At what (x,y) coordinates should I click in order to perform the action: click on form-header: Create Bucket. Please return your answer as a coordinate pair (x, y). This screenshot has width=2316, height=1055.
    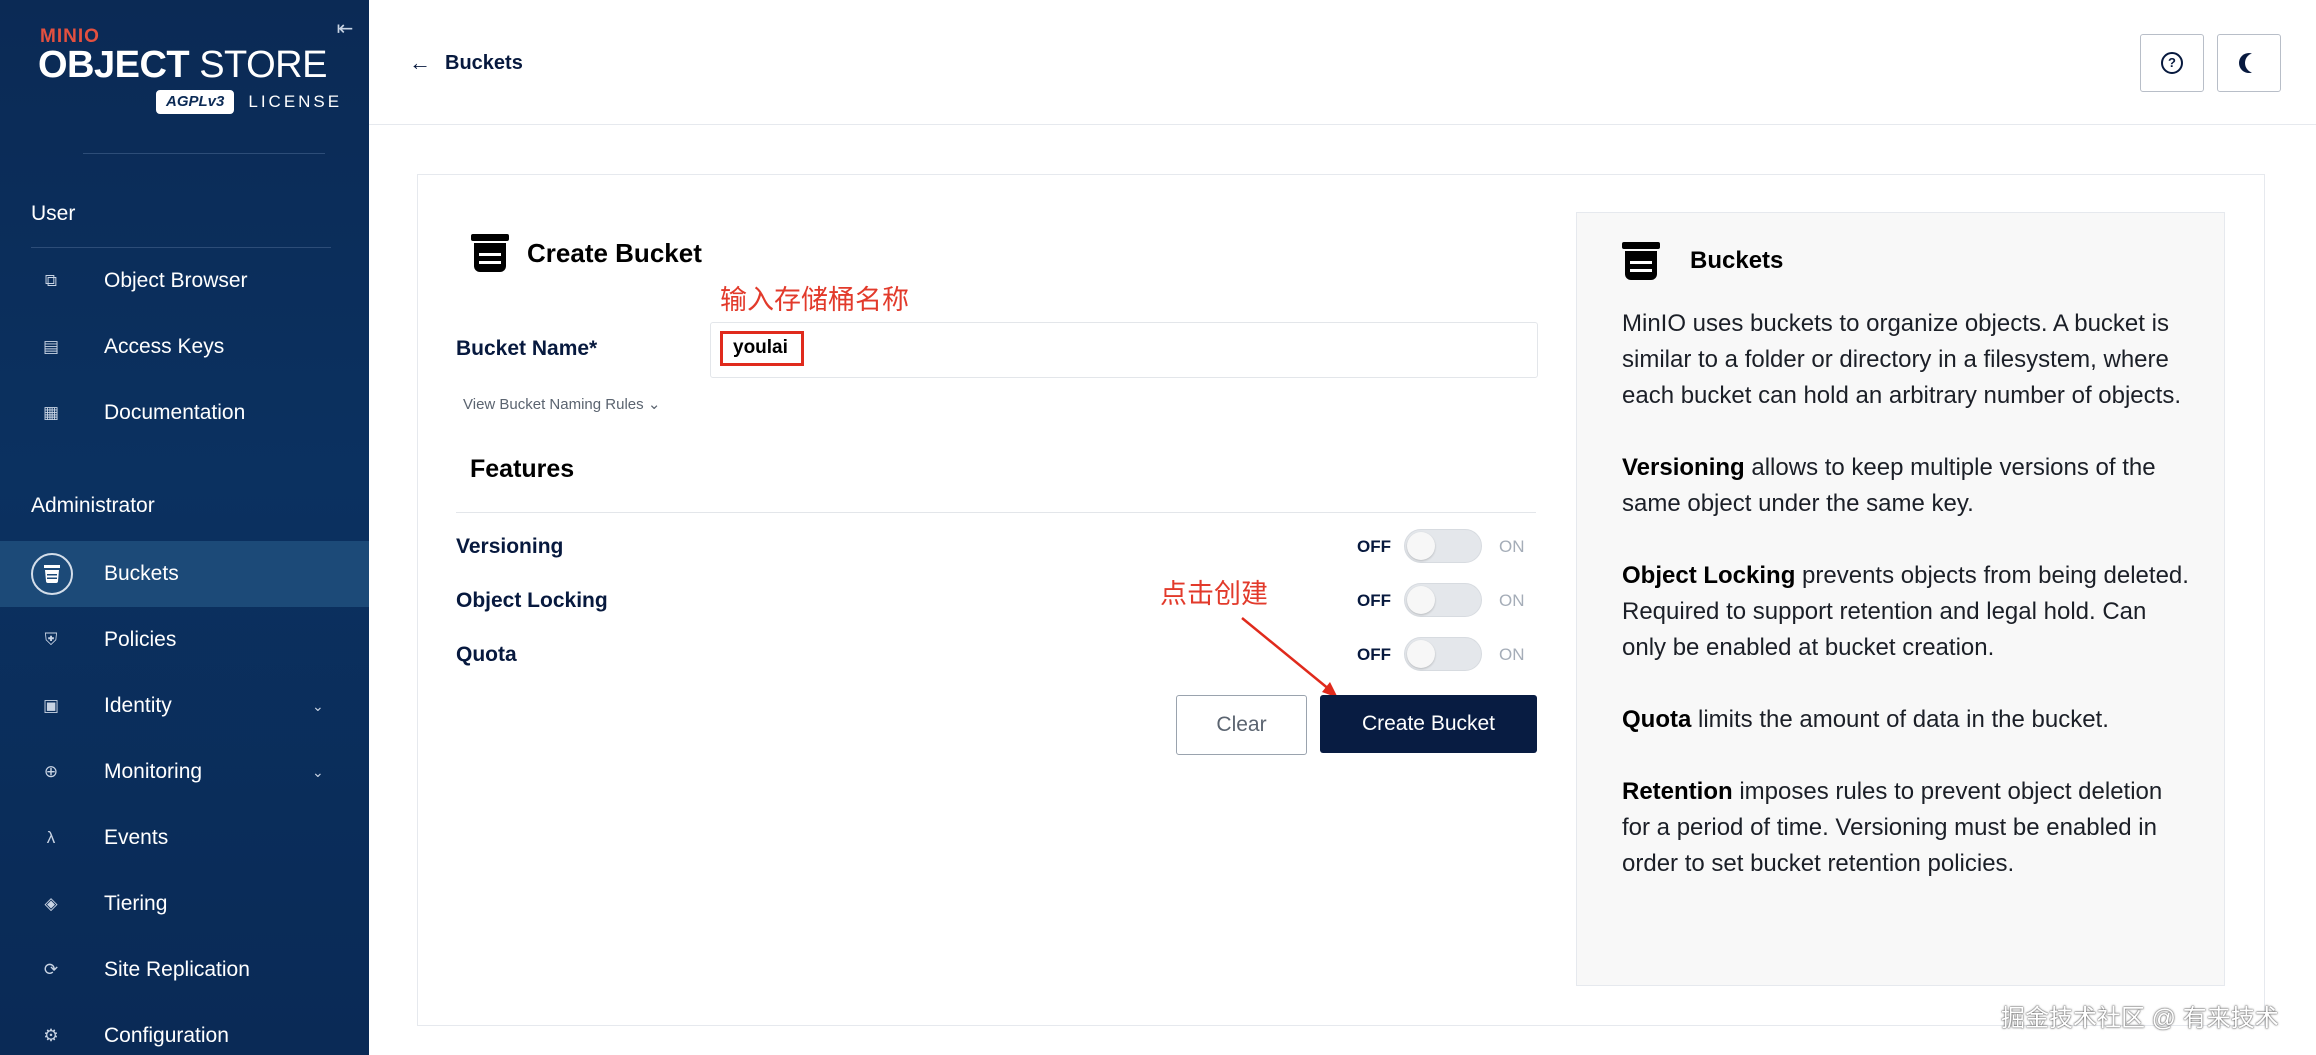
    Looking at the image, I should click on (586, 253).